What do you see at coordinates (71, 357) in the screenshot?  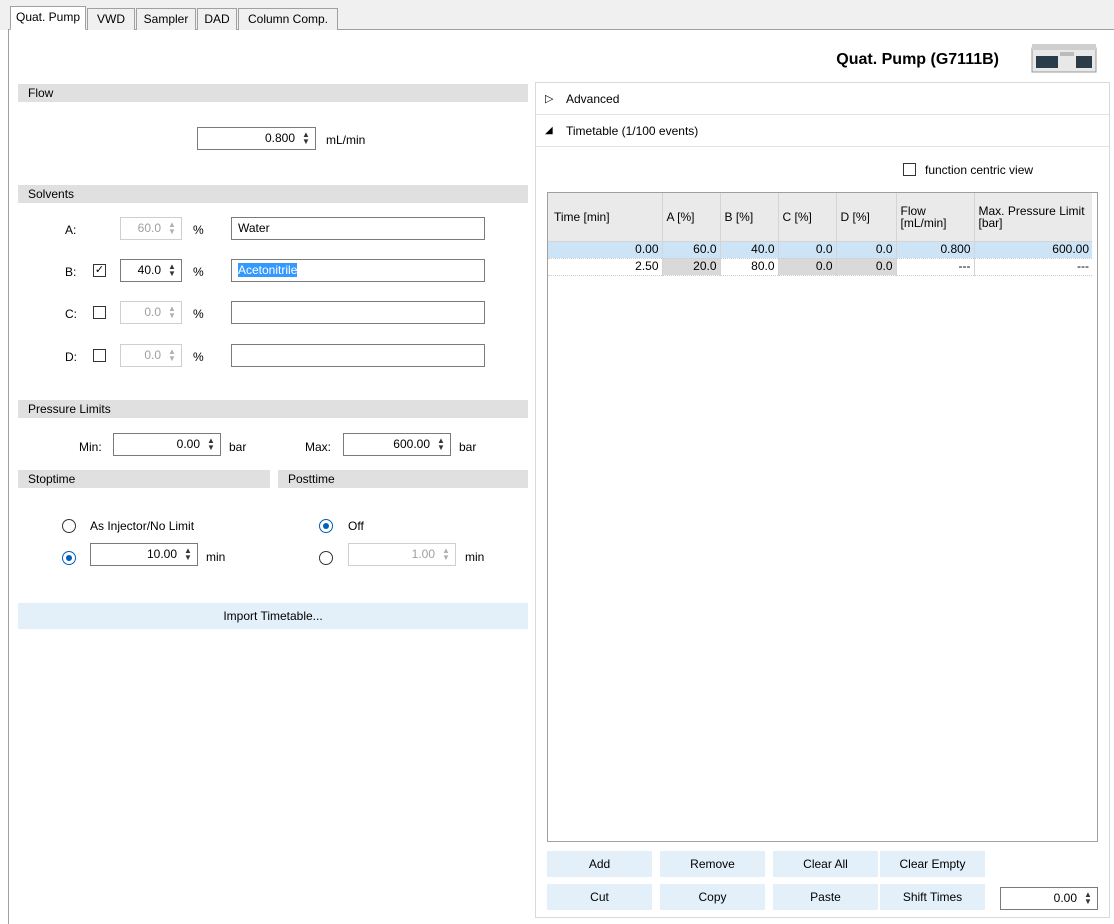 I see `solvent-d-label: D:` at bounding box center [71, 357].